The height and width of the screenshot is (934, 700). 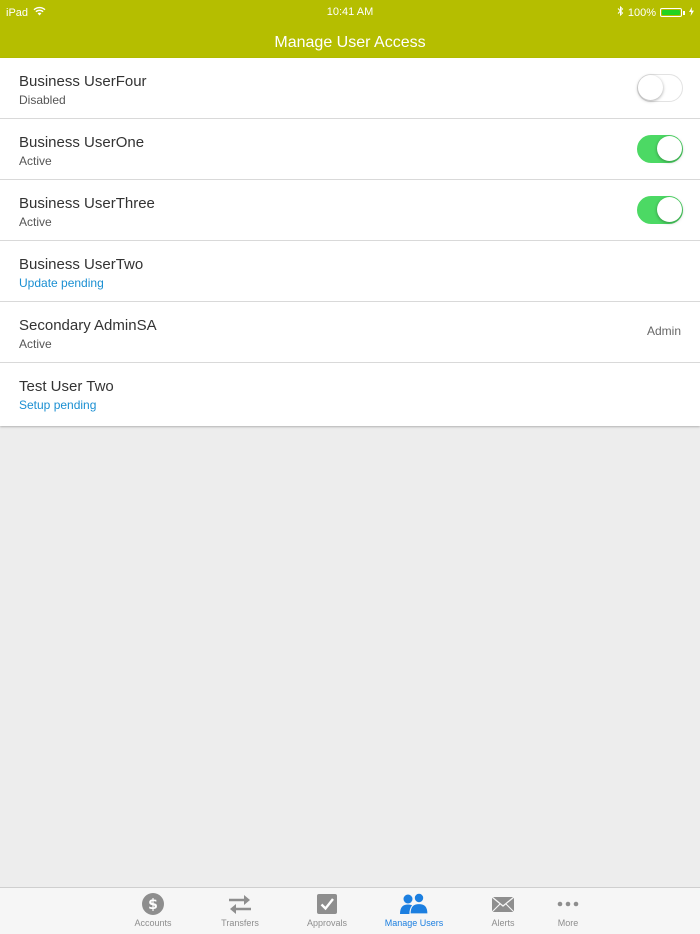 What do you see at coordinates (350, 210) in the screenshot?
I see `user-row: Business UserThree Active` at bounding box center [350, 210].